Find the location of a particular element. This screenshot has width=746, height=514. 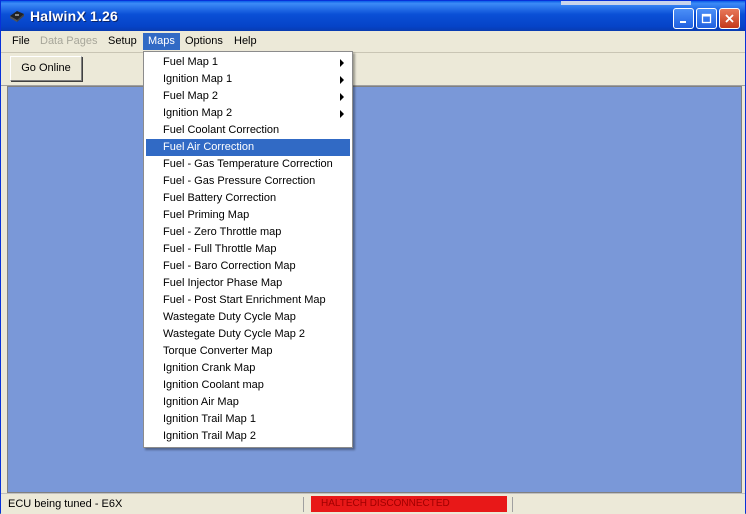

menu-item-fuel-battery-correction: Fuel Battery Correction is located at coordinates (248, 198).